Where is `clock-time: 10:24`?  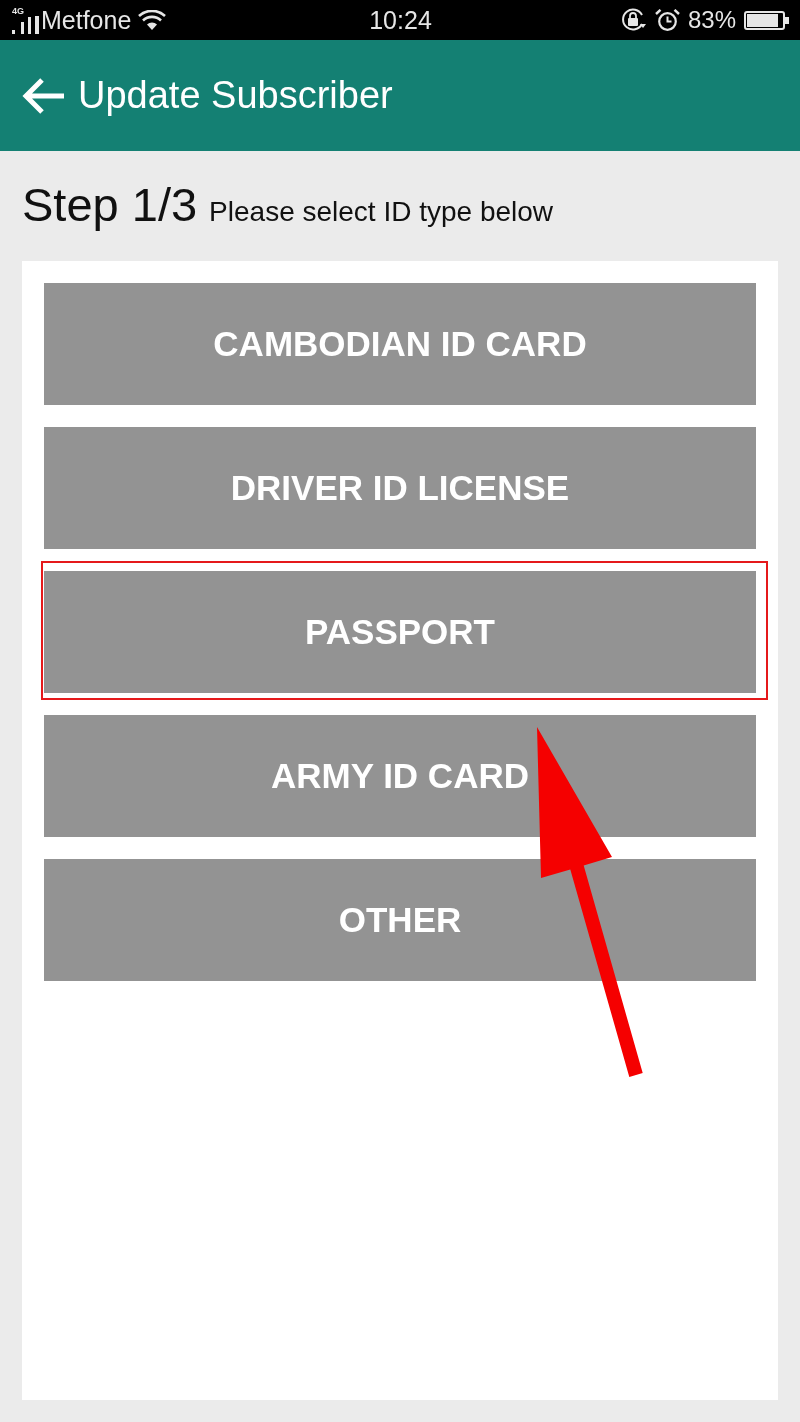
clock-time: 10:24 is located at coordinates (400, 20).